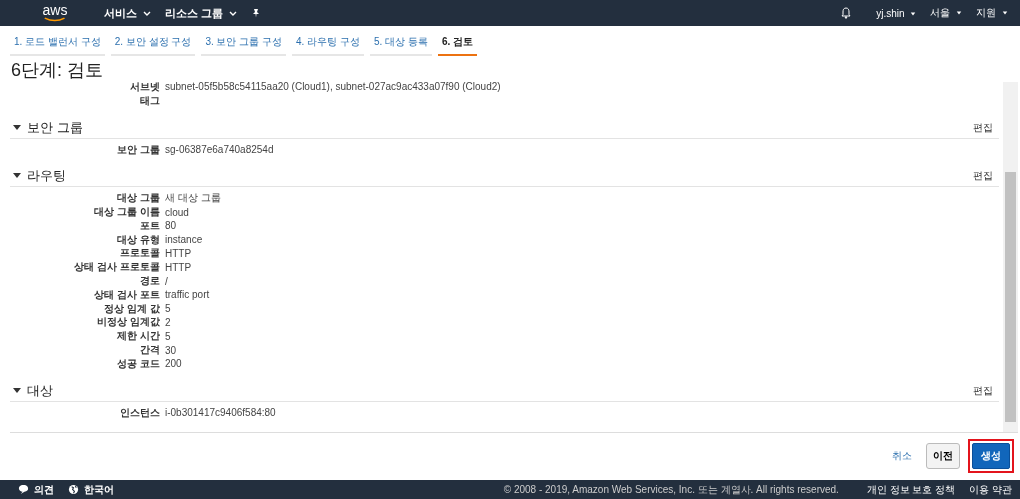 This screenshot has width=1020, height=499. What do you see at coordinates (166, 281) in the screenshot?
I see `field-value: /` at bounding box center [166, 281].